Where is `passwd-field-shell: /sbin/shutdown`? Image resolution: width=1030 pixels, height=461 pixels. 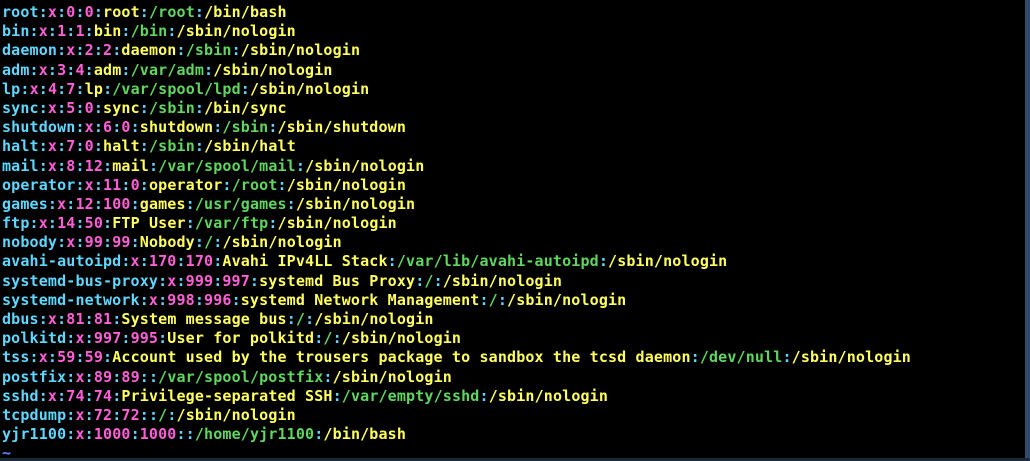 passwd-field-shell: /sbin/shutdown is located at coordinates (342, 127).